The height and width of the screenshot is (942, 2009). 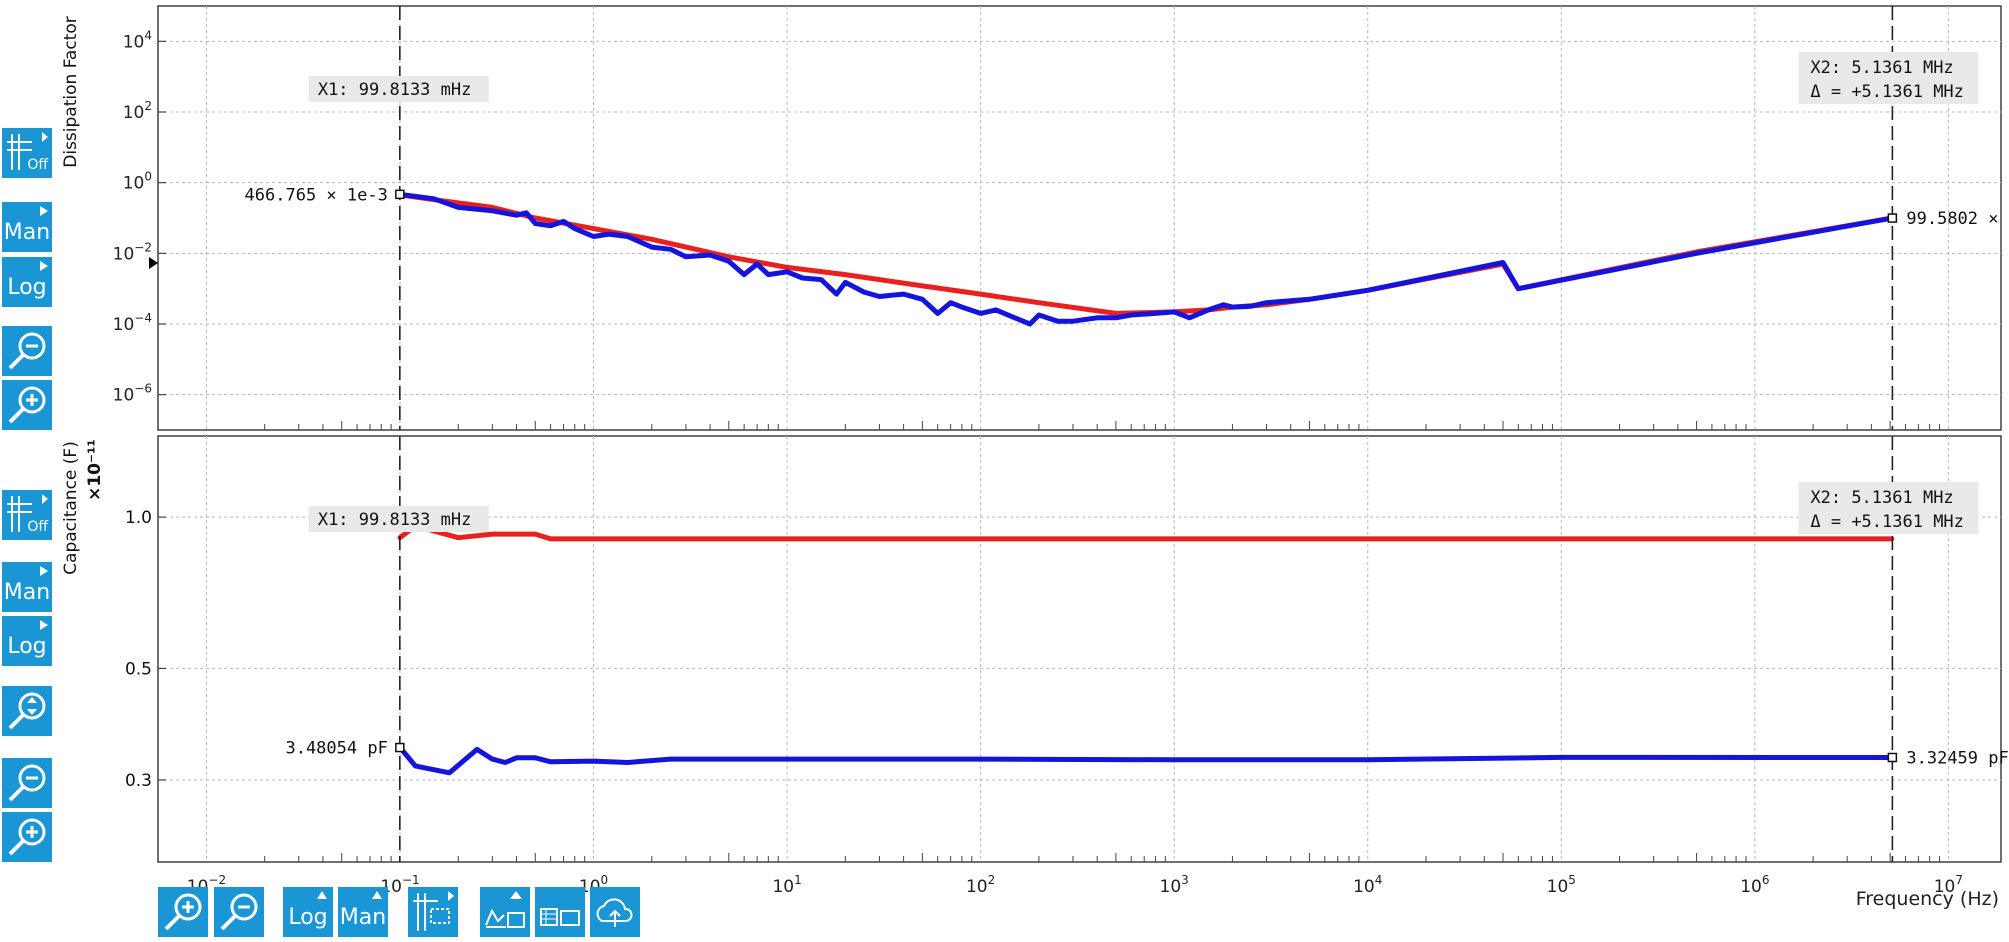 I want to click on y-tick-label: 10−6, so click(x=132, y=394).